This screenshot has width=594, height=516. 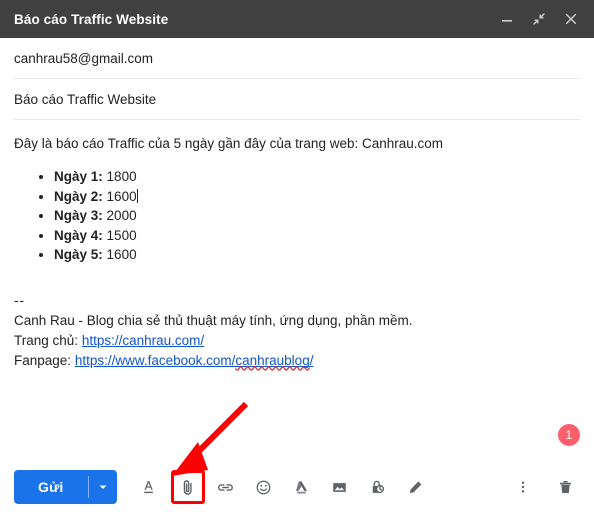 What do you see at coordinates (565, 487) in the screenshot?
I see `discard-draft-trash-icon` at bounding box center [565, 487].